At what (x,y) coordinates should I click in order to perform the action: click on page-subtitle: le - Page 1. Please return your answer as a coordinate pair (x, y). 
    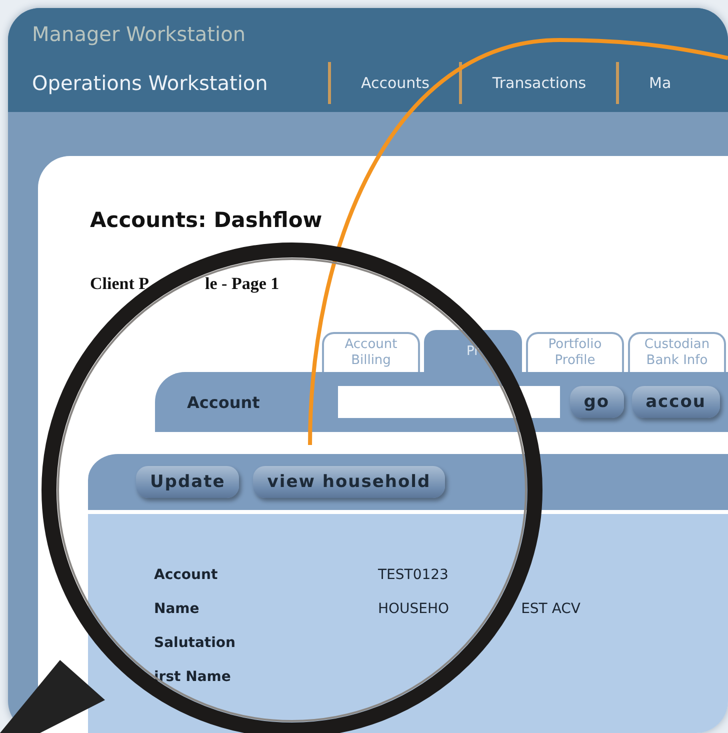
    Looking at the image, I should click on (242, 284).